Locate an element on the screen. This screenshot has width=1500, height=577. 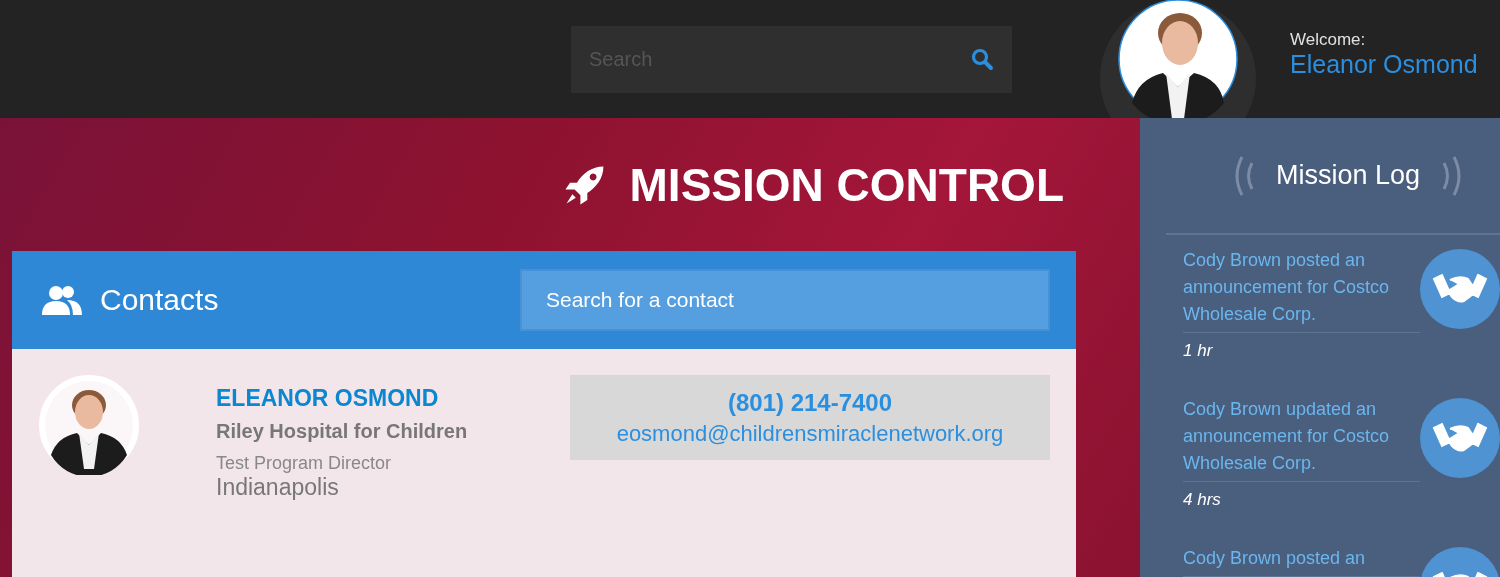
users-icon is located at coordinates (62, 300).